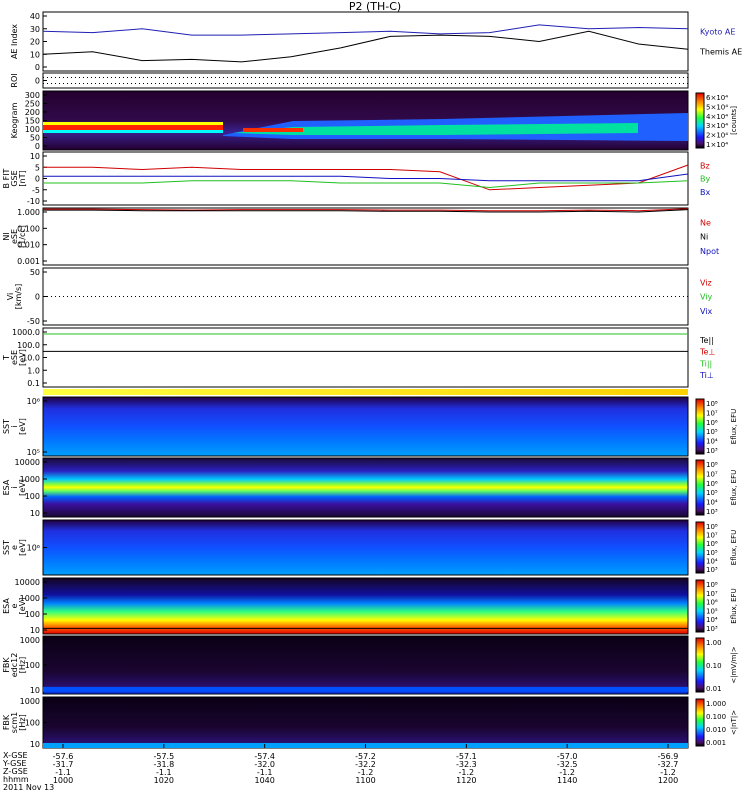 The height and width of the screenshot is (800, 750). I want to click on colorbar-label-esa_e: 10⁷, so click(712, 594).